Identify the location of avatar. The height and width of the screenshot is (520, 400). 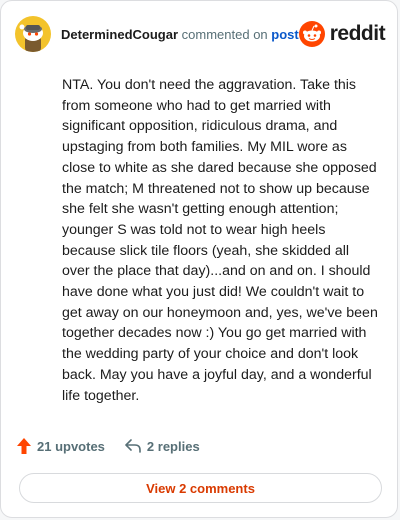
(33, 34).